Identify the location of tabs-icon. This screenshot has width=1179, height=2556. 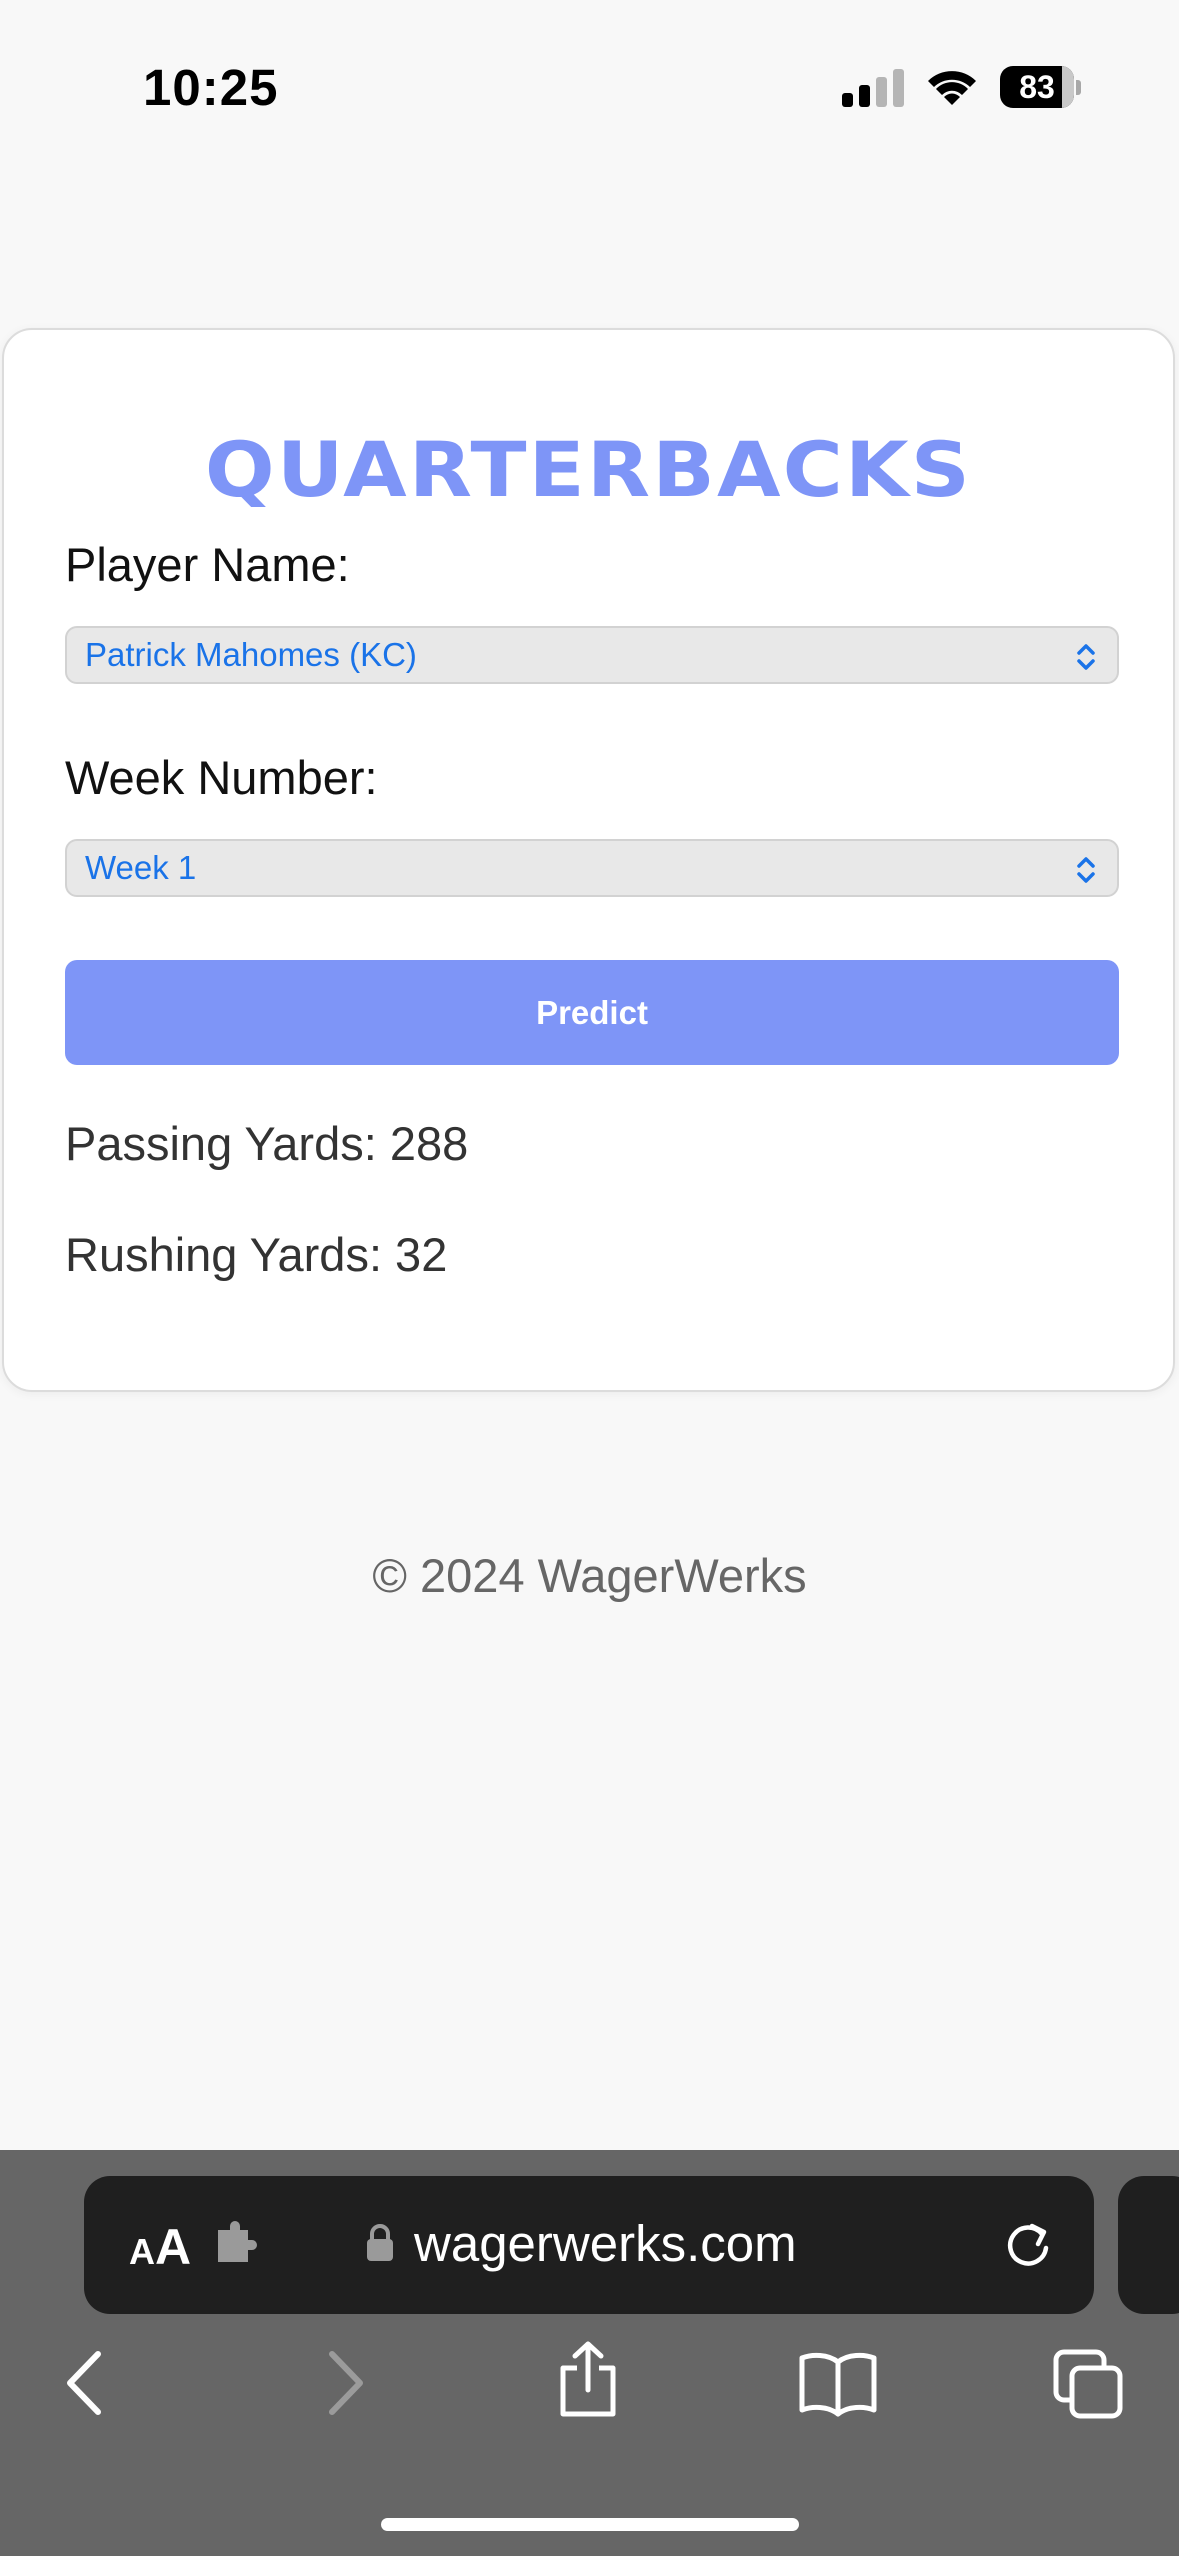
(1089, 2385).